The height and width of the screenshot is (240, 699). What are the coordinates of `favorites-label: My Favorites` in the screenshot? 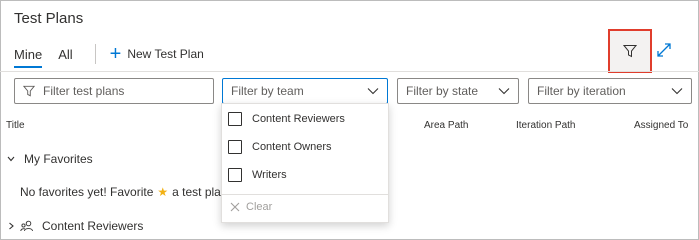 It's located at (58, 159).